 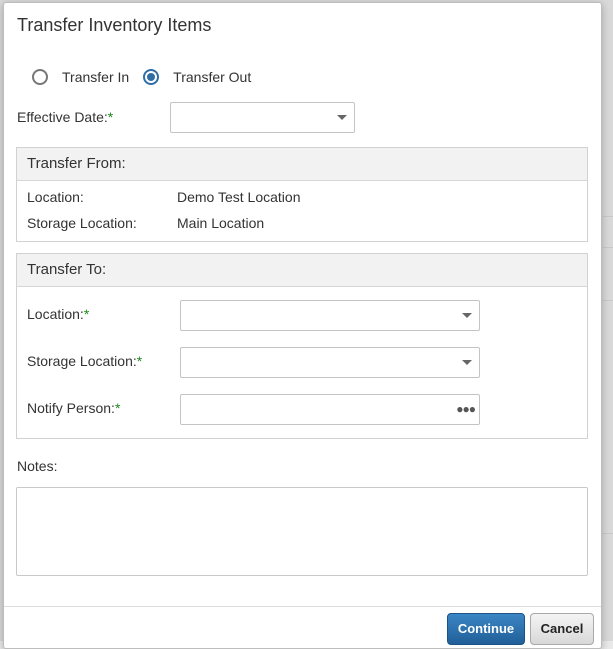 I want to click on notes-label: Notes:, so click(x=37, y=466).